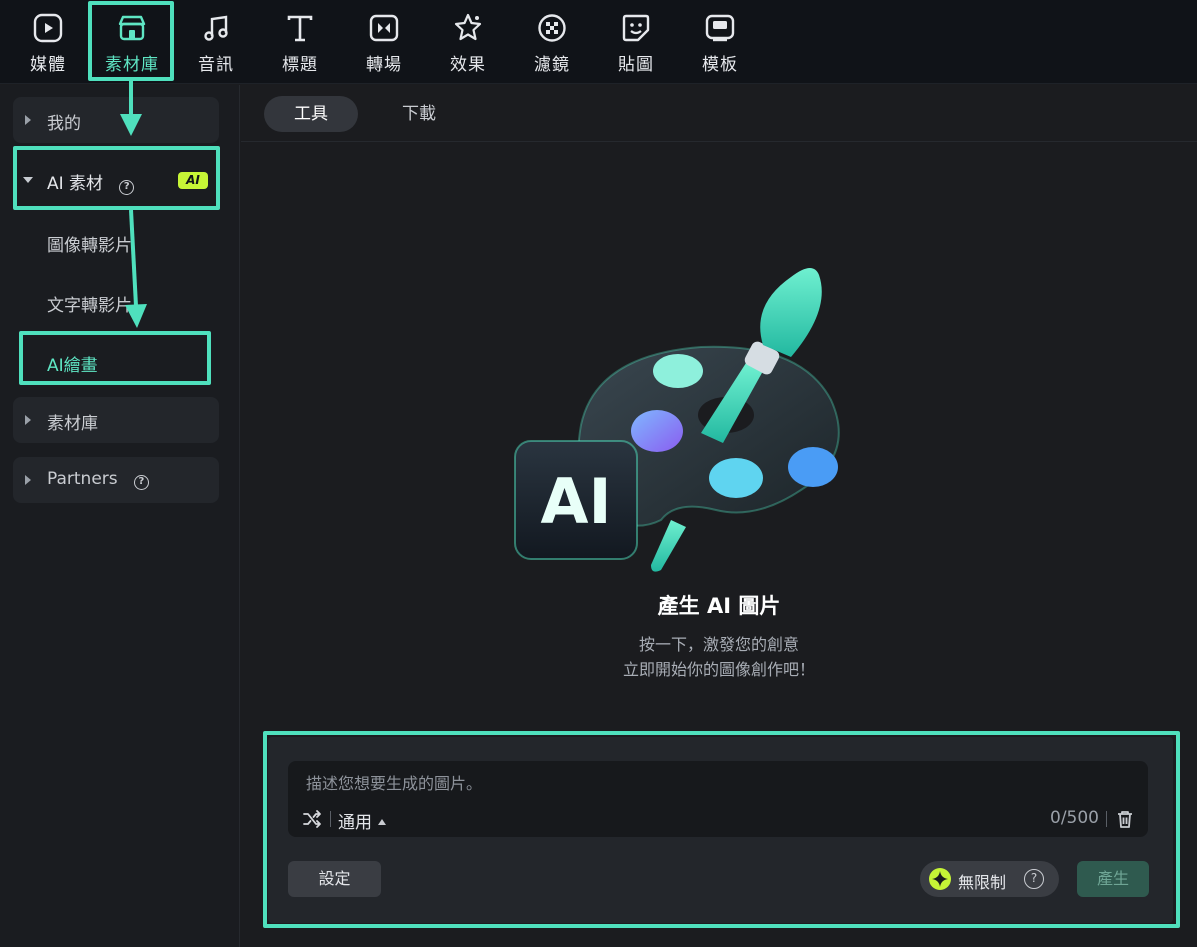 The width and height of the screenshot is (1197, 947). I want to click on hero-title: 產生 AI 圖片, so click(719, 606).